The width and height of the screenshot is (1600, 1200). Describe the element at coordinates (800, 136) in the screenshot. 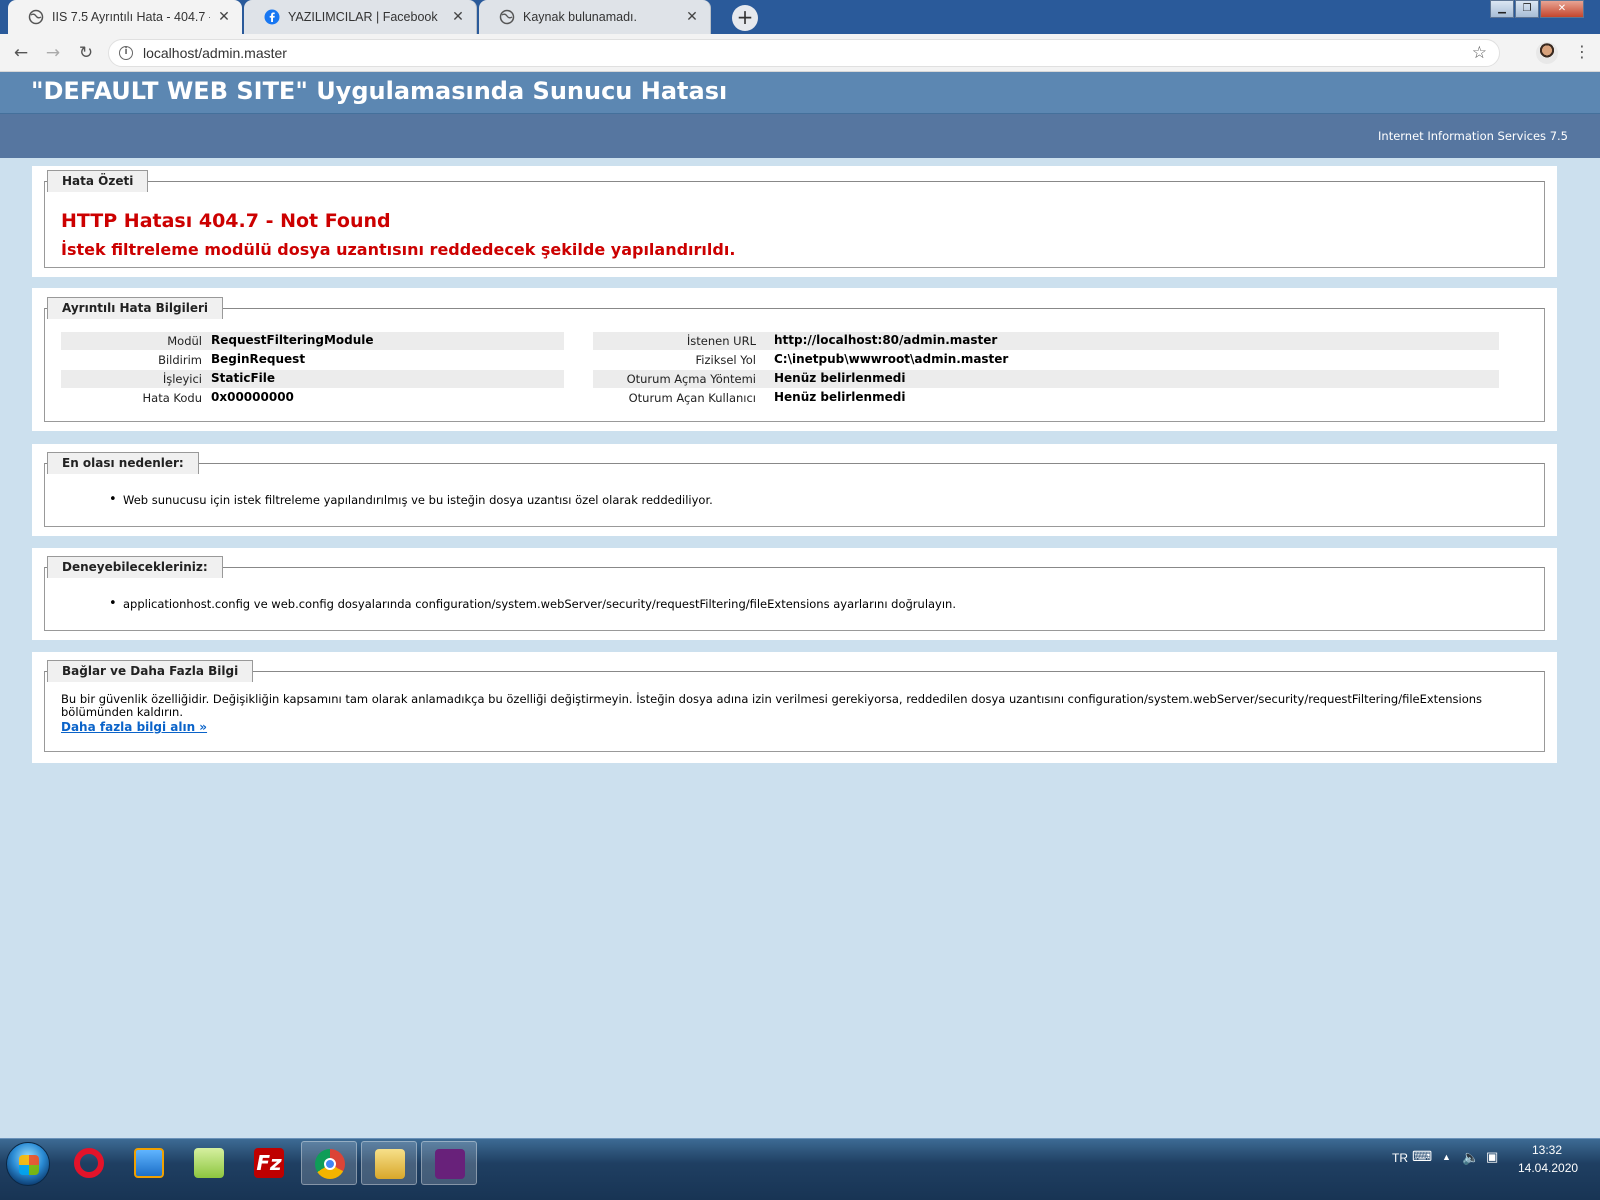

I see `page-subheader: Internet Information Services 7.5` at that location.